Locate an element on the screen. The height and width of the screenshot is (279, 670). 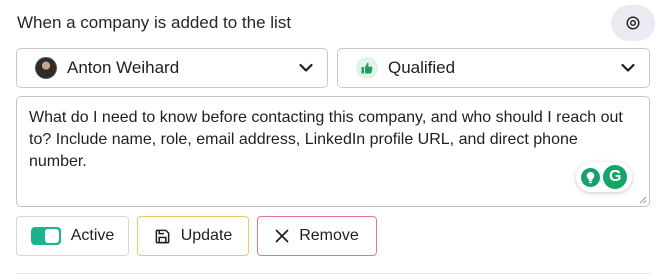
status-select: Qualified is located at coordinates (493, 68).